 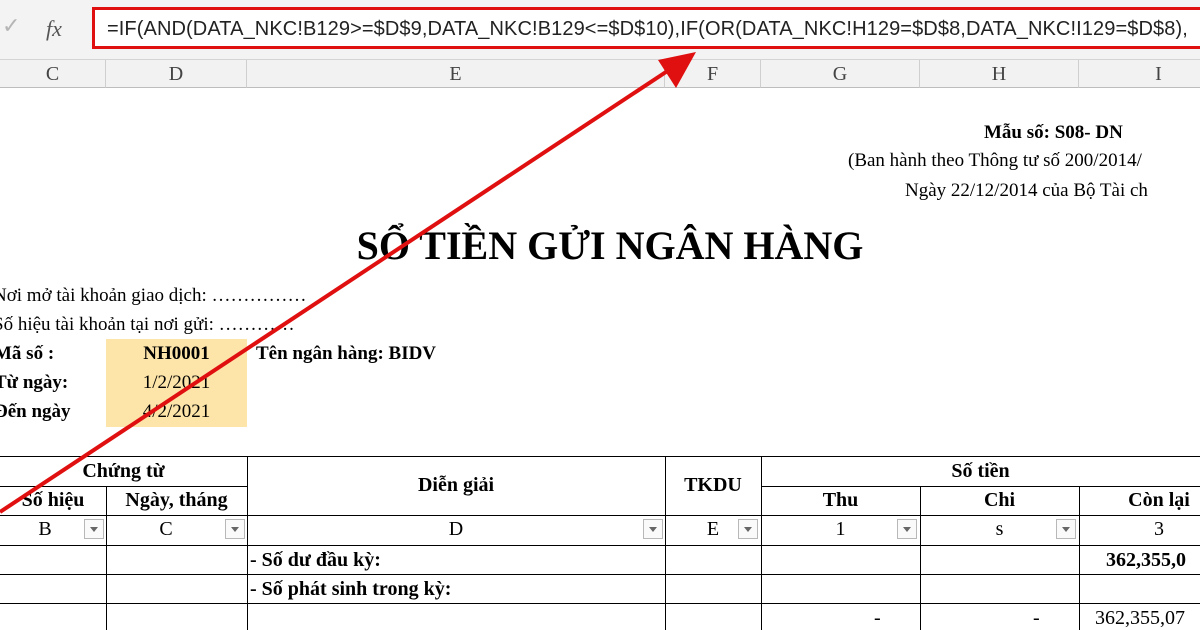 I want to click on form-number: Mẫu số: S08- DN, so click(x=1053, y=132).